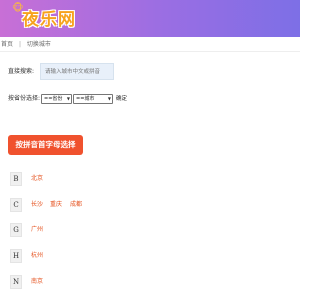 This screenshot has width=320, height=300. Describe the element at coordinates (16, 282) in the screenshot. I see `letter-badge: N` at that location.